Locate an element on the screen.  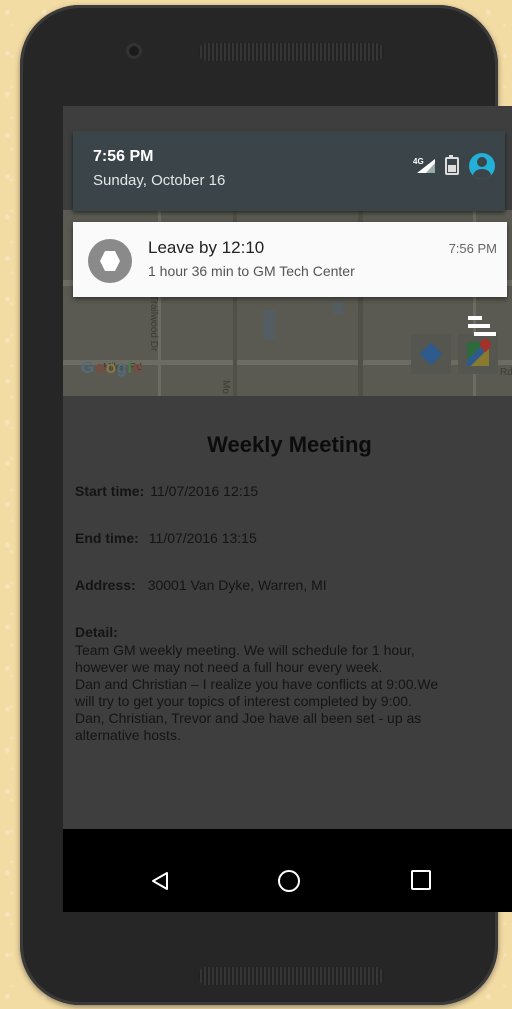
cell-signal-icon: 4G is located at coordinates (426, 166).